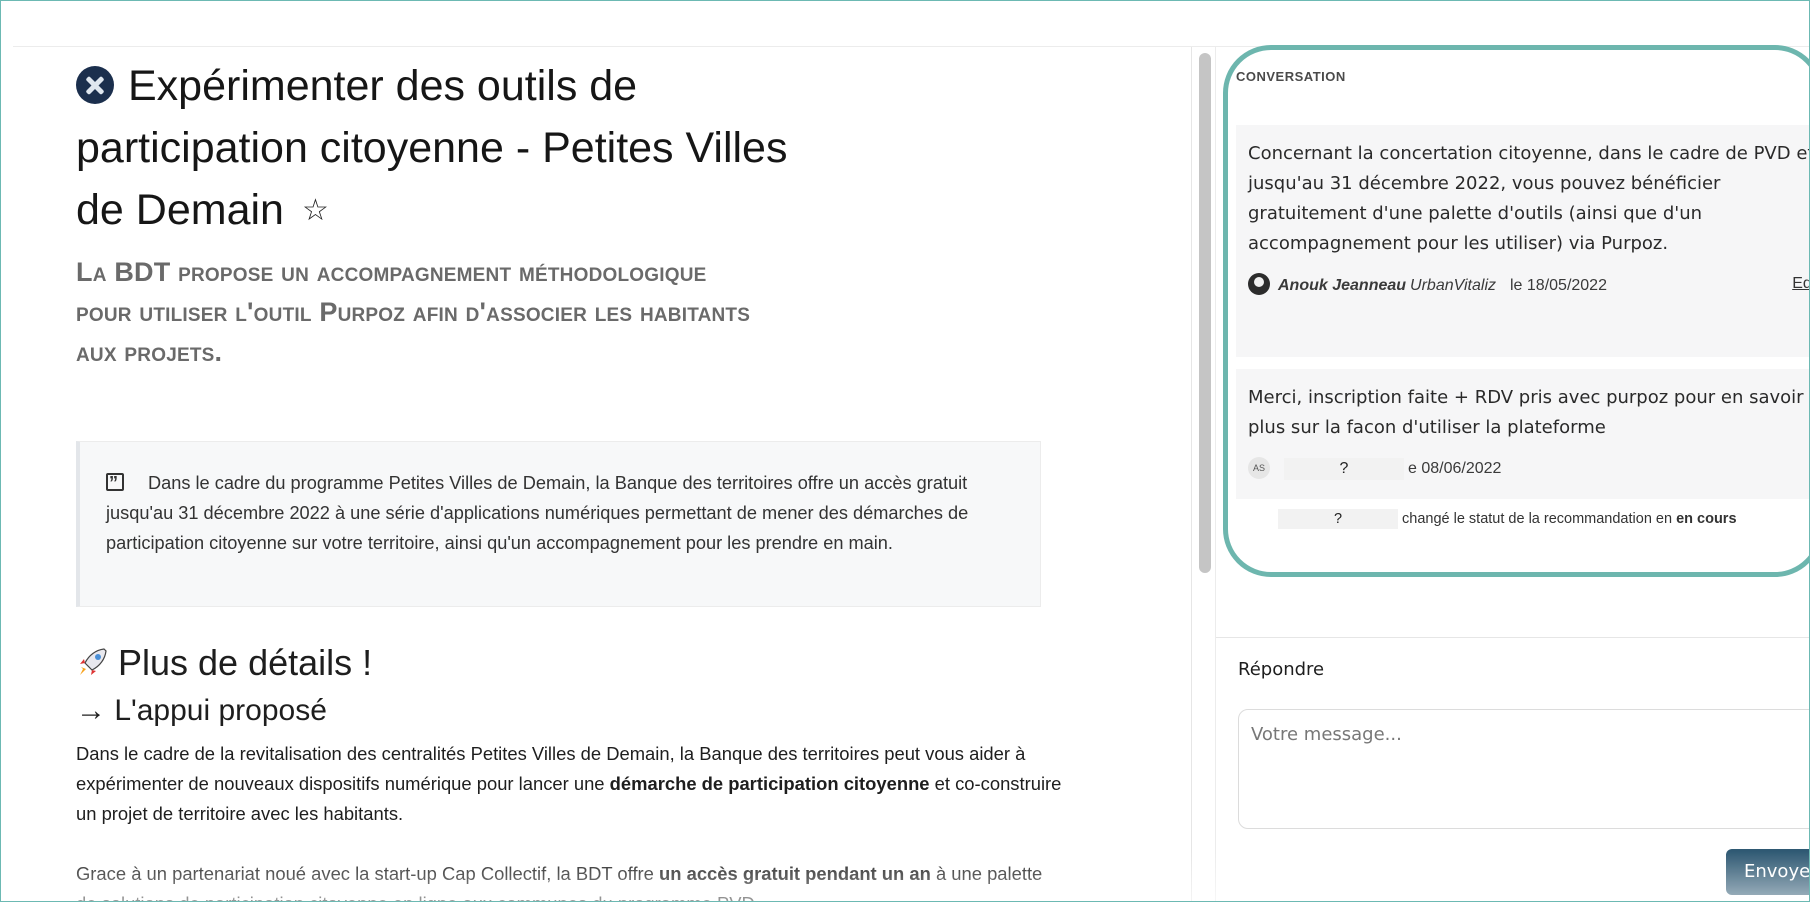 The width and height of the screenshot is (1812, 904). Describe the element at coordinates (1281, 669) in the screenshot. I see `reply-label: Répondre` at that location.